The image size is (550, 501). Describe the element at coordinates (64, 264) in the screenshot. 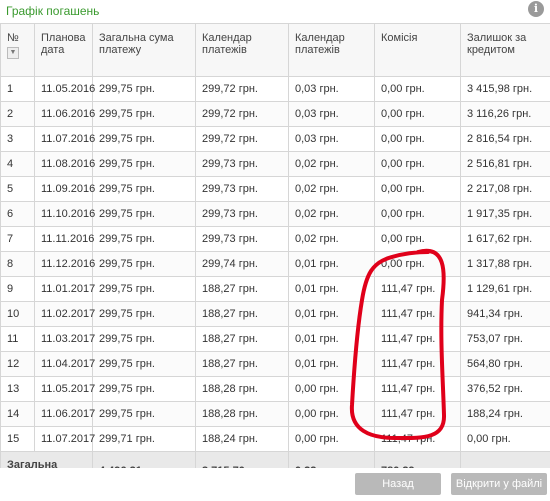

I see `cell-planned-date: 11.12.2016` at that location.